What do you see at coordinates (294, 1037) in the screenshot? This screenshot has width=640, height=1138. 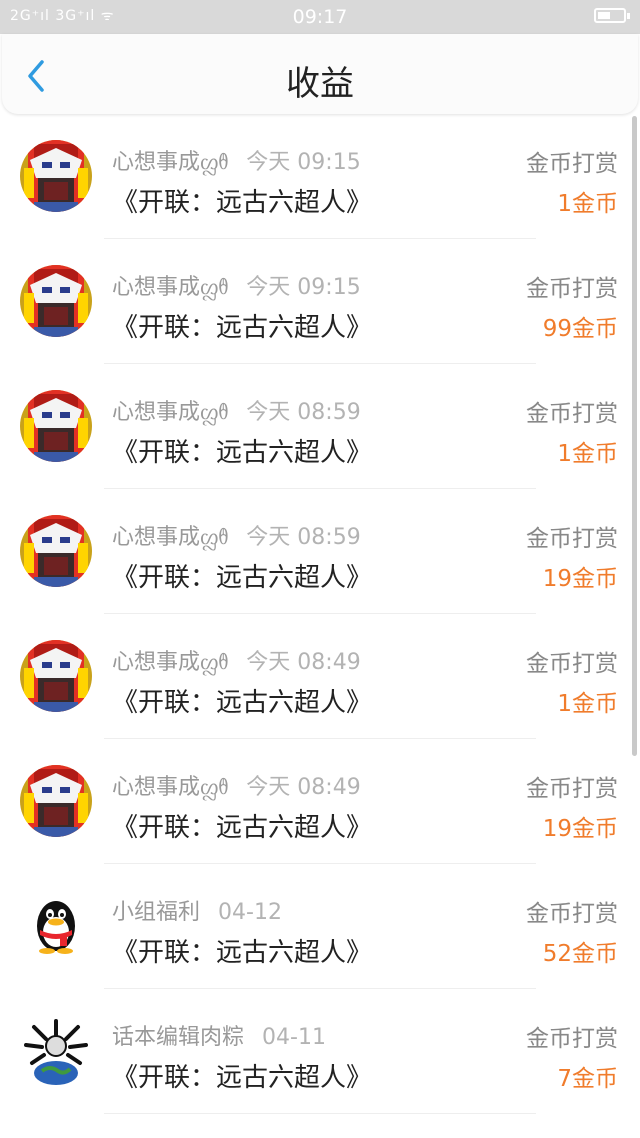 I see `row-time: 04-11` at bounding box center [294, 1037].